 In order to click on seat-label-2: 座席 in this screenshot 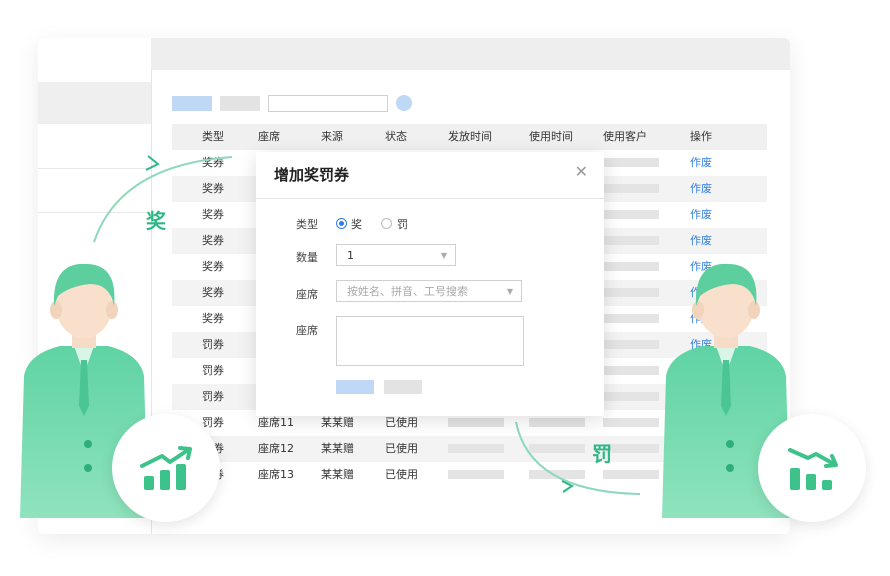, I will do `click(307, 330)`.